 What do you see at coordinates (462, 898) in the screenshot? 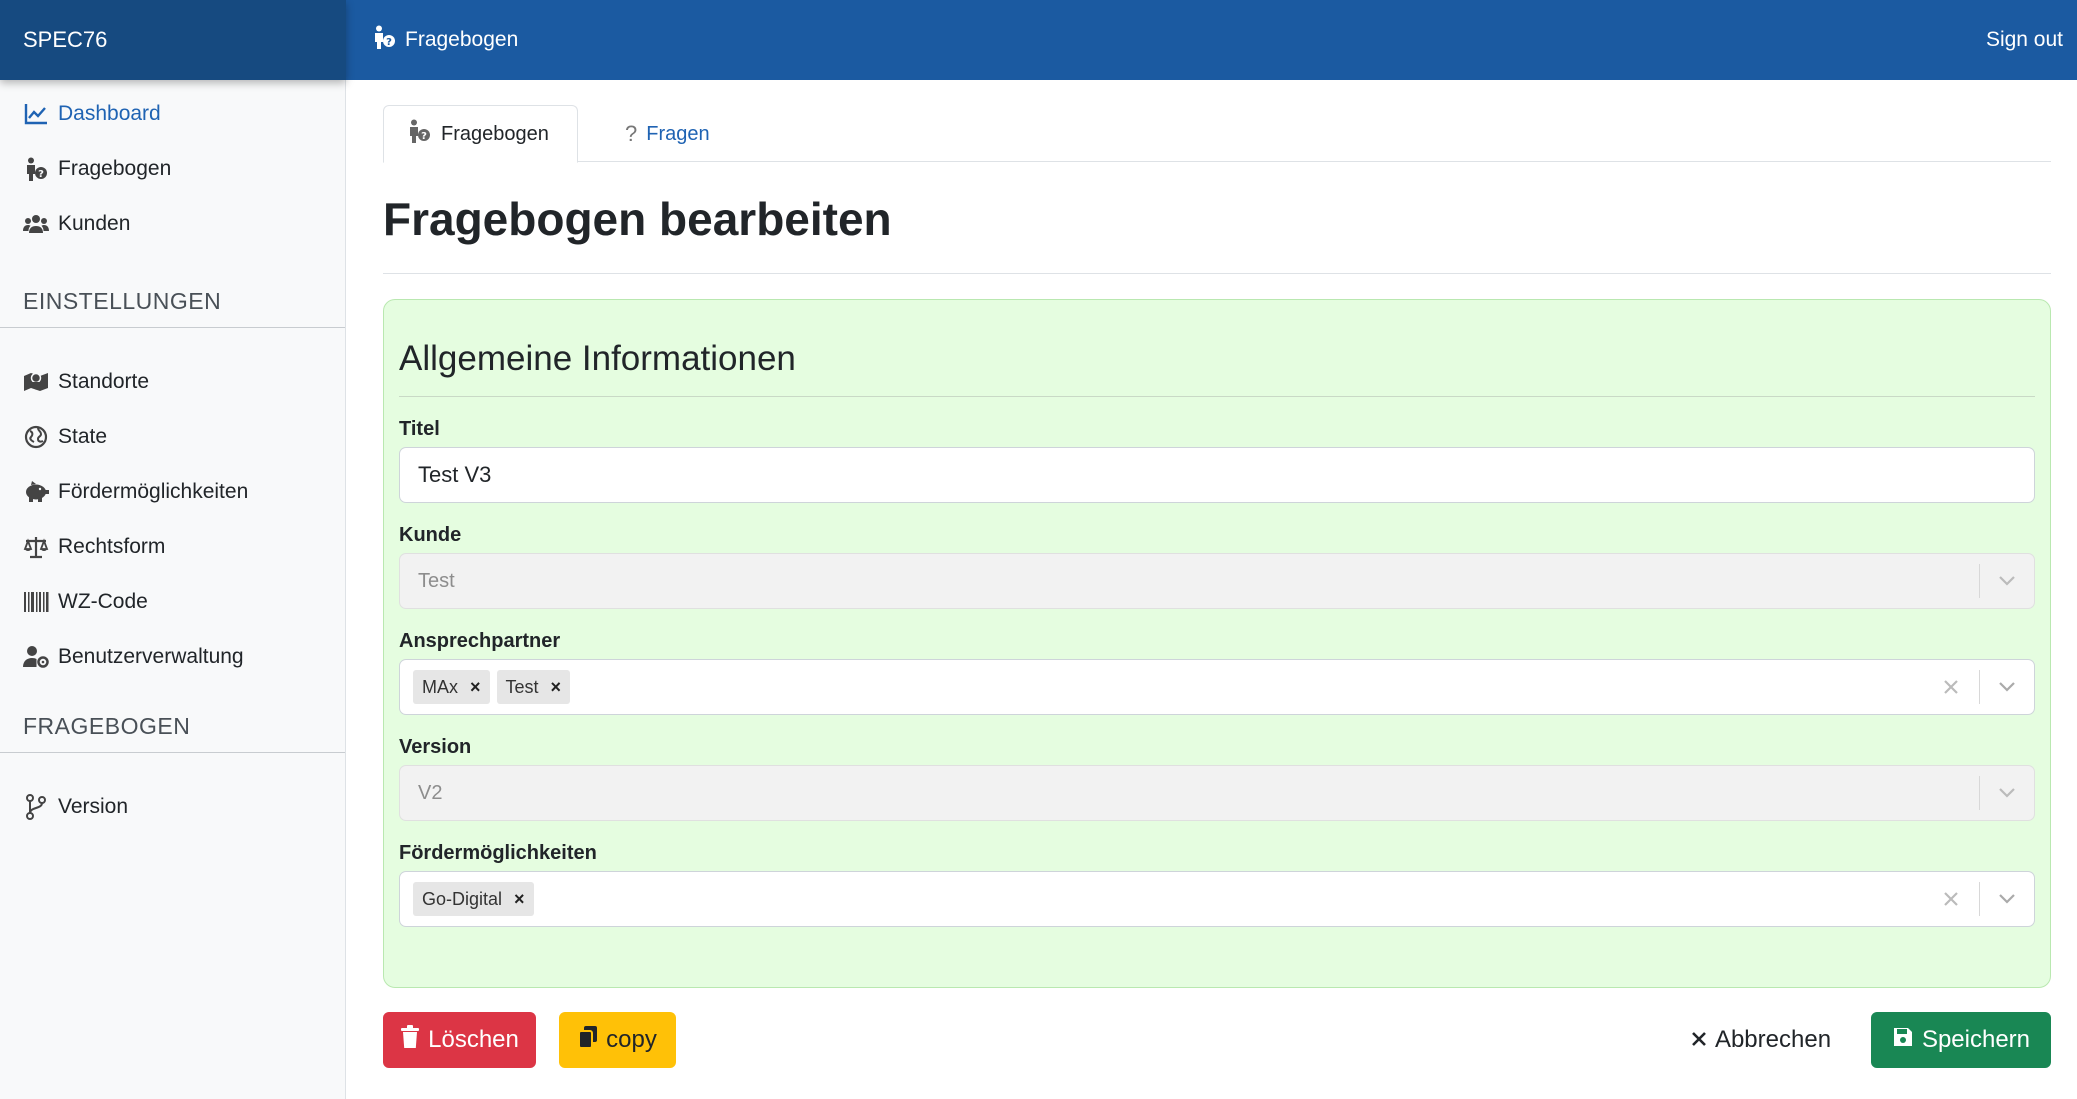
I see `chip-label: Go-Digital` at bounding box center [462, 898].